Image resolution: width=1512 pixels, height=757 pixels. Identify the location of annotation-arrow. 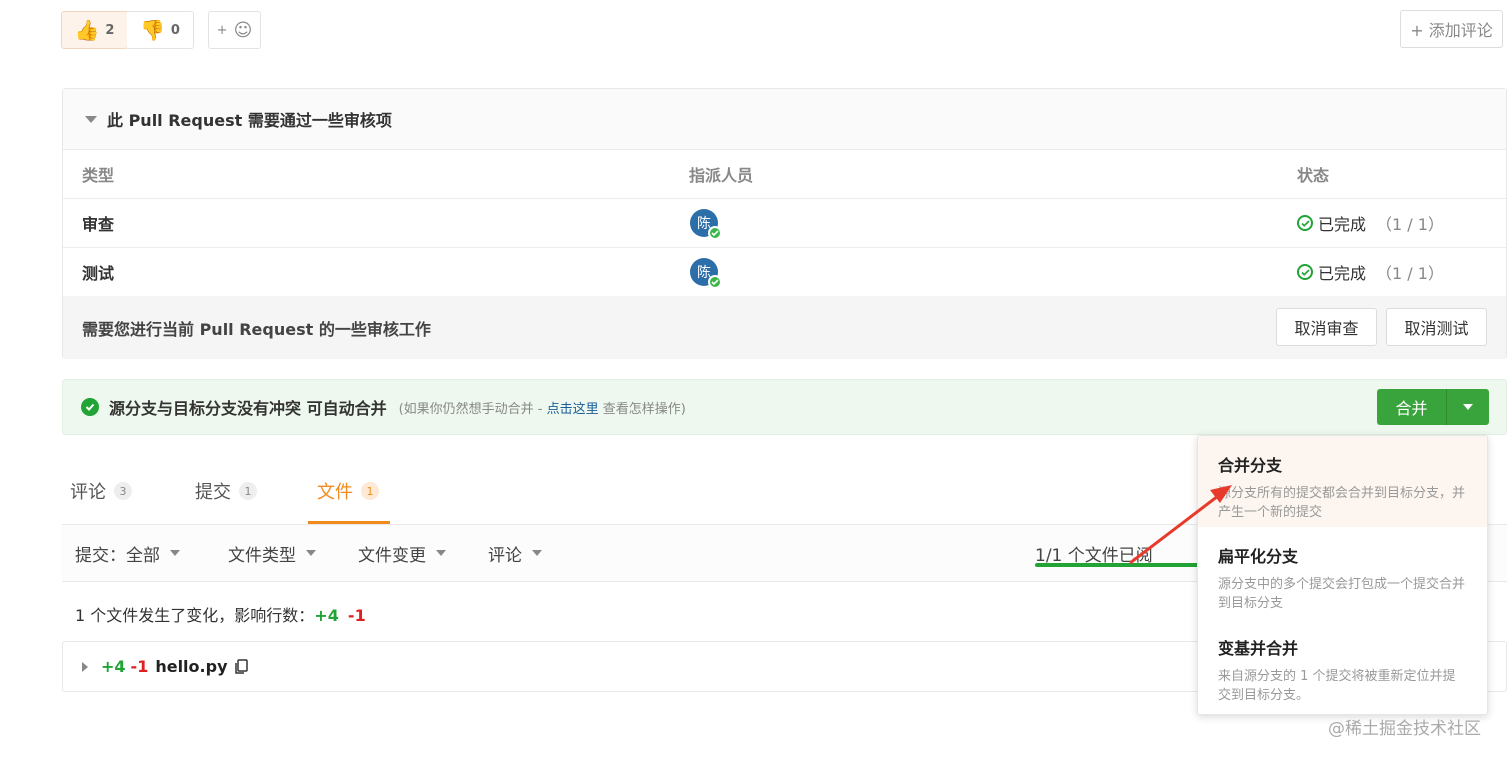
(1180, 525).